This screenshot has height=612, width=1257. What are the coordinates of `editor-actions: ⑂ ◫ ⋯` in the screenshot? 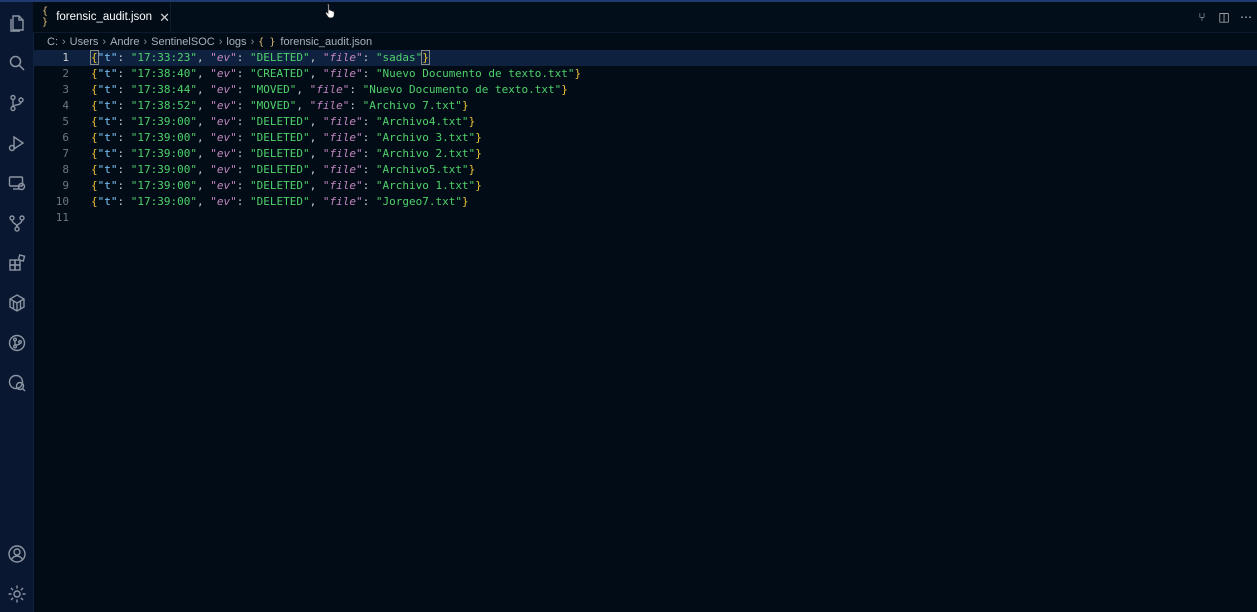 It's located at (1224, 17).